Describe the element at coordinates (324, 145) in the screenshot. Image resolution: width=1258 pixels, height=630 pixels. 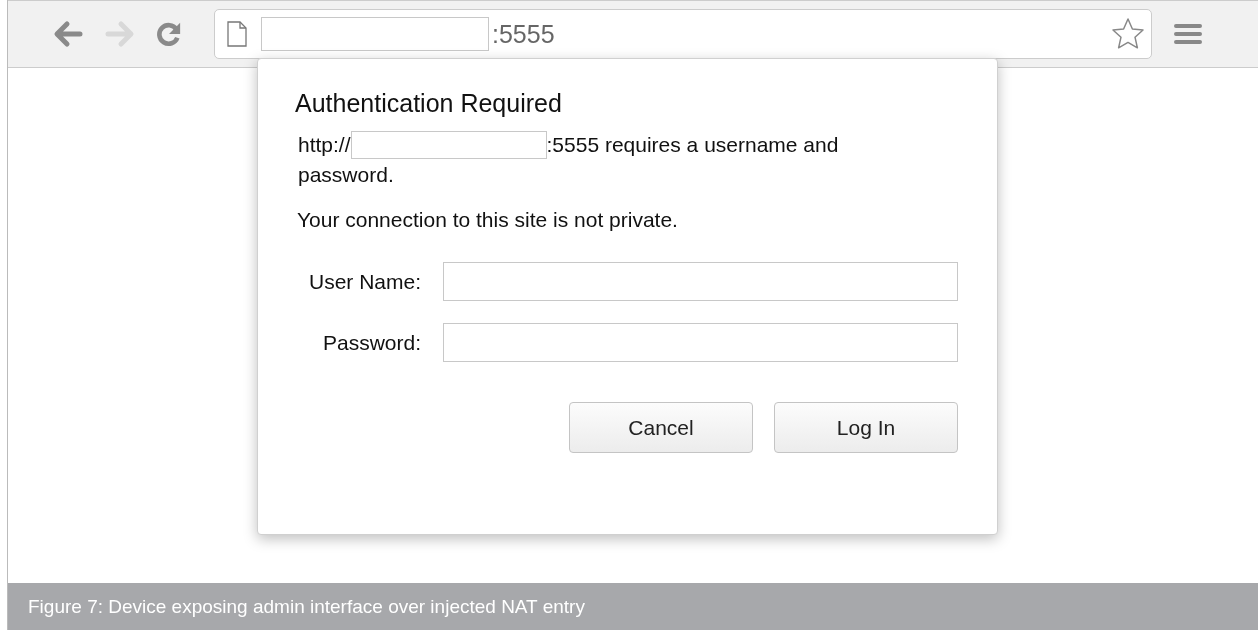
I see `message-text: http://` at that location.